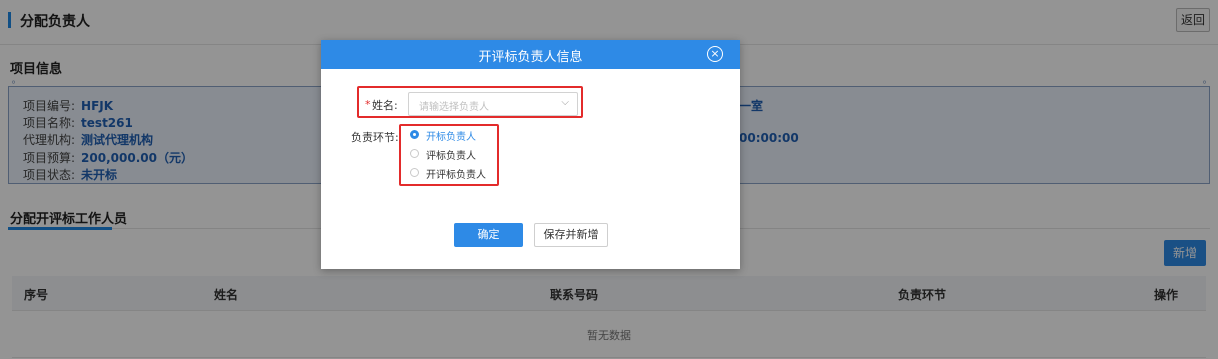 This screenshot has height=359, width=1218. I want to click on stage-label: 负责环节:, so click(375, 137).